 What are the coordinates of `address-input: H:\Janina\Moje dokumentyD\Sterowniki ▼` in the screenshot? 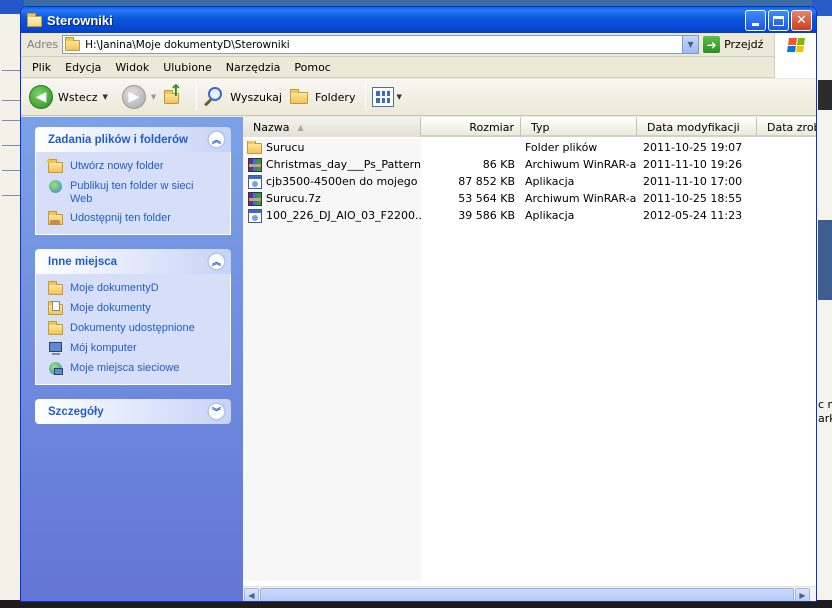 It's located at (381, 44).